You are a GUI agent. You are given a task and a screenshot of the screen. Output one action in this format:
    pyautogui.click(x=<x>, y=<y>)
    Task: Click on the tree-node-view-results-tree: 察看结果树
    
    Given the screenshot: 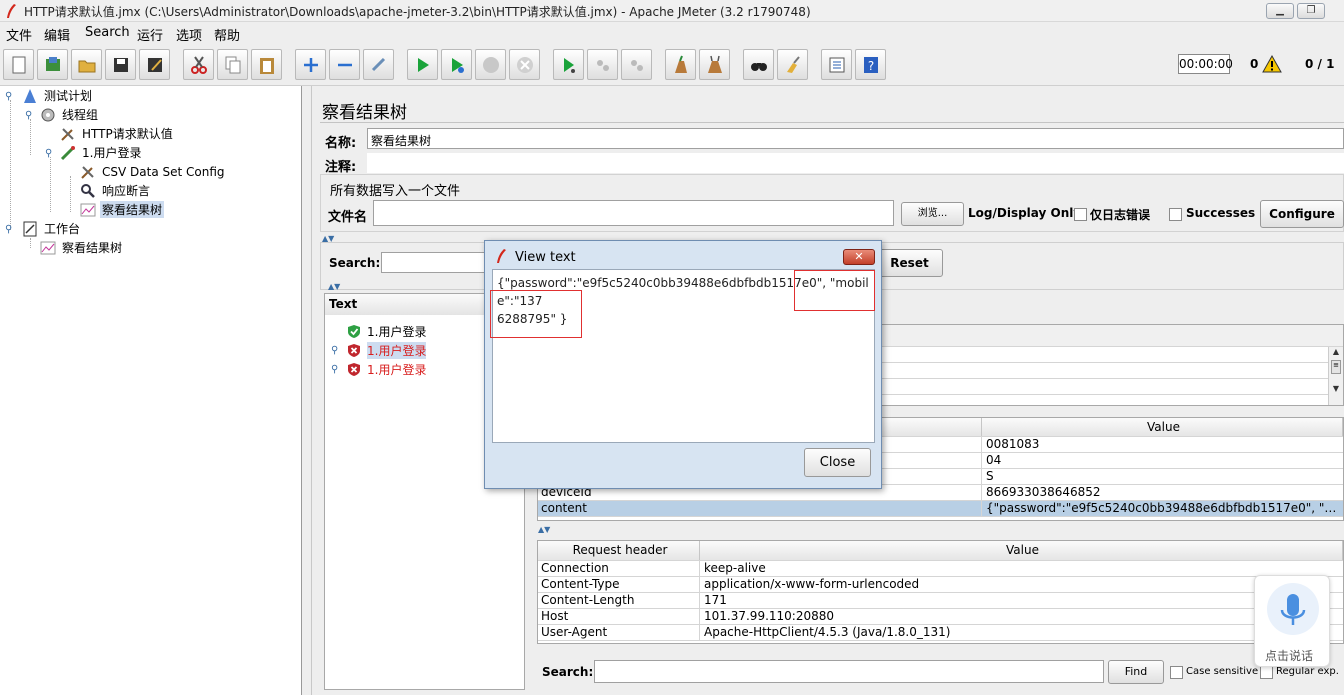 What is the action you would take?
    pyautogui.click(x=122, y=209)
    